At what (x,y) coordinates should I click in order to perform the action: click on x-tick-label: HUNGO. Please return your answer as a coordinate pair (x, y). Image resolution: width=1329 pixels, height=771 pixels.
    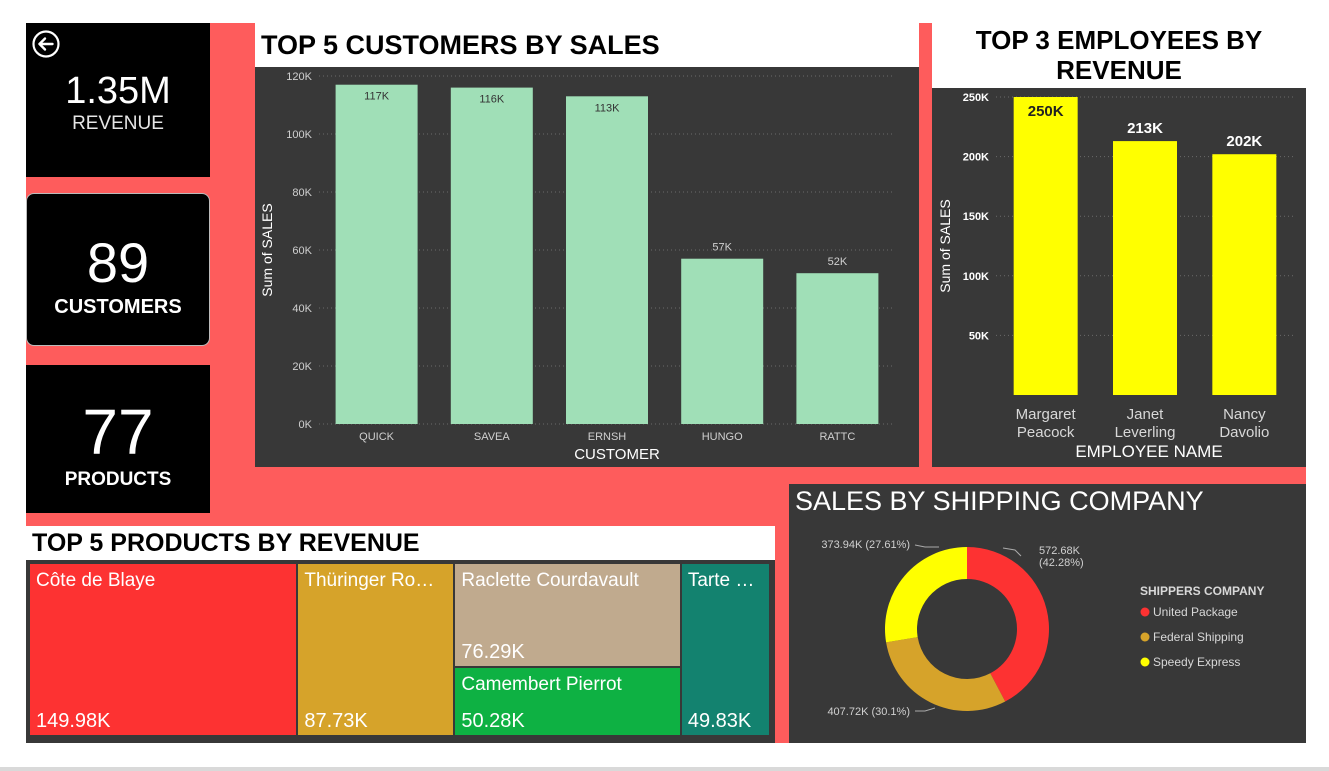
    Looking at the image, I should click on (722, 437).